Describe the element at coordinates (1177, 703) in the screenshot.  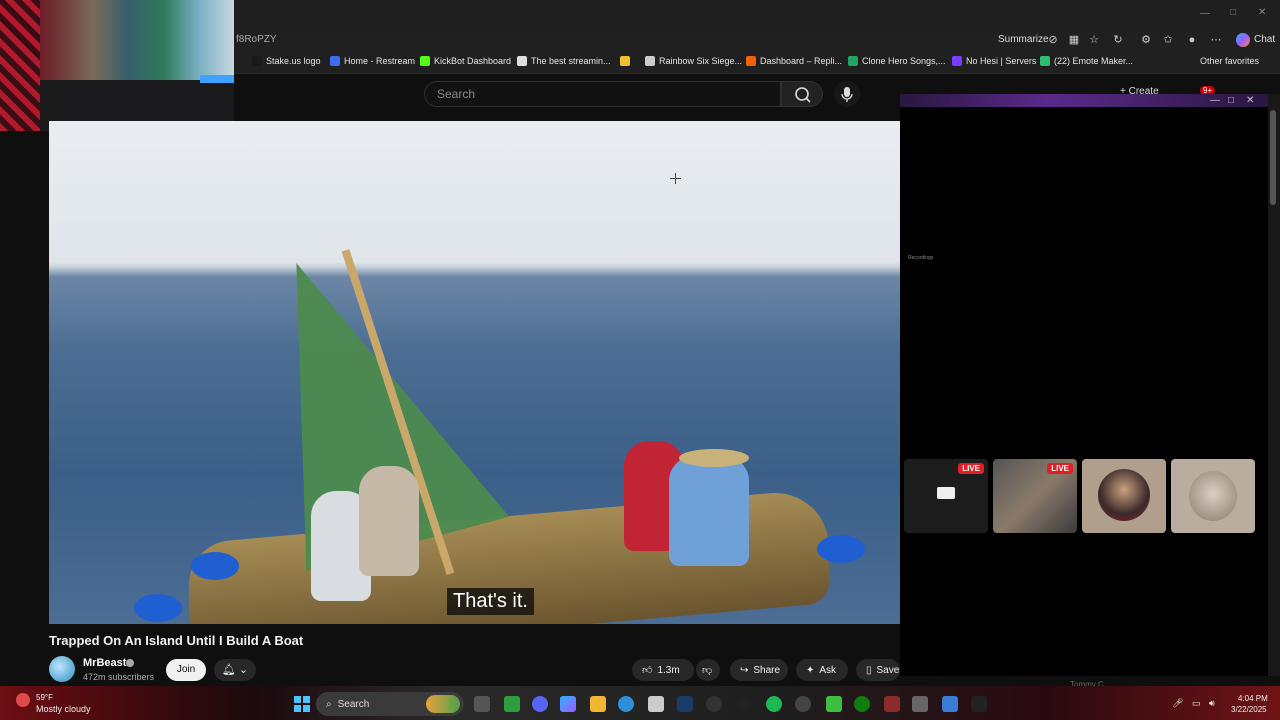
I see `mic-tray-icon: 🎤︎` at that location.